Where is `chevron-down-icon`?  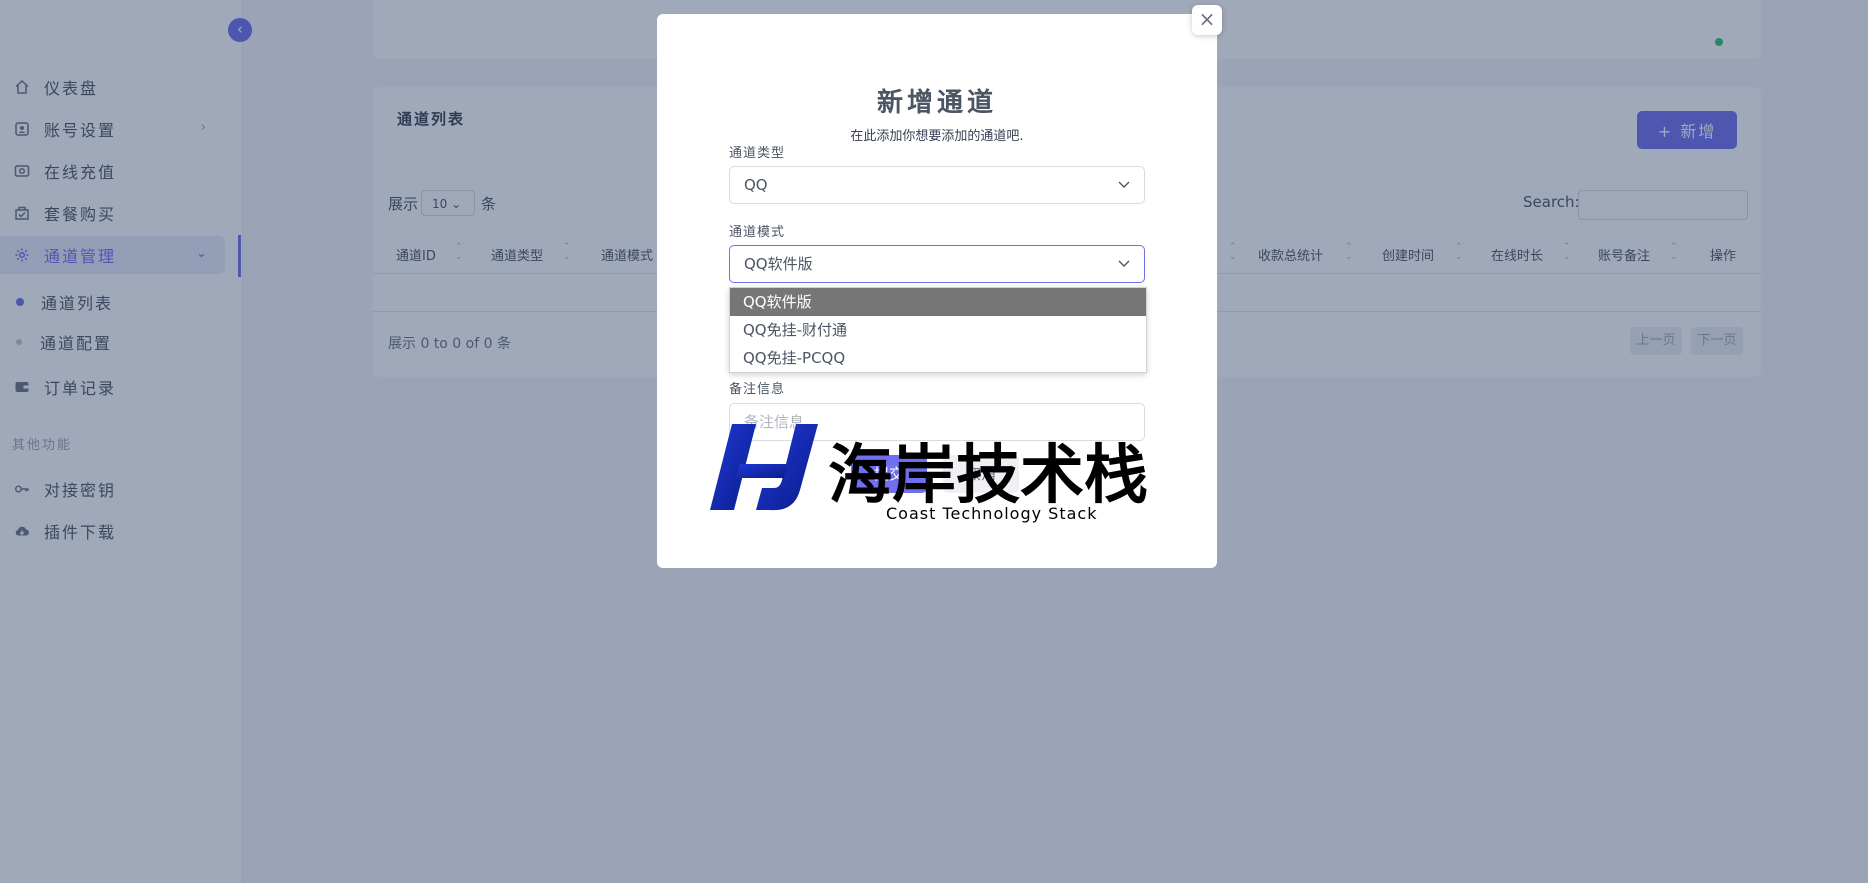
chevron-down-icon is located at coordinates (1124, 192).